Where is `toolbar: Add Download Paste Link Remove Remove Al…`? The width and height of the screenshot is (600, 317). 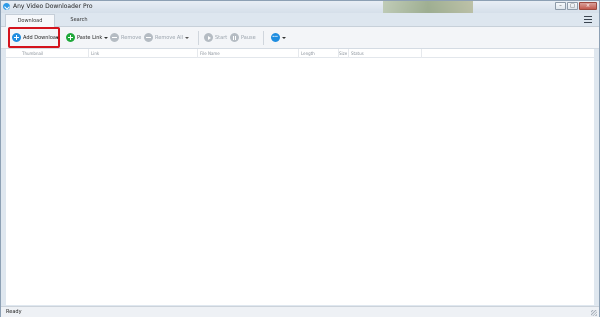
toolbar: Add Download Paste Link Remove Remove Al… is located at coordinates (300, 38).